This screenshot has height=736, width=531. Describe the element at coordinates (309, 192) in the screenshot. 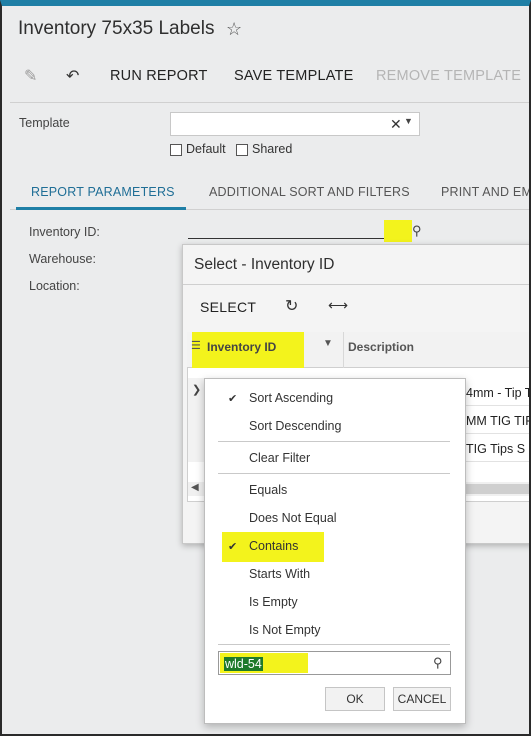

I see `tab-additional-sort-filters: ADDITIONAL SORT AND FILTERS` at that location.